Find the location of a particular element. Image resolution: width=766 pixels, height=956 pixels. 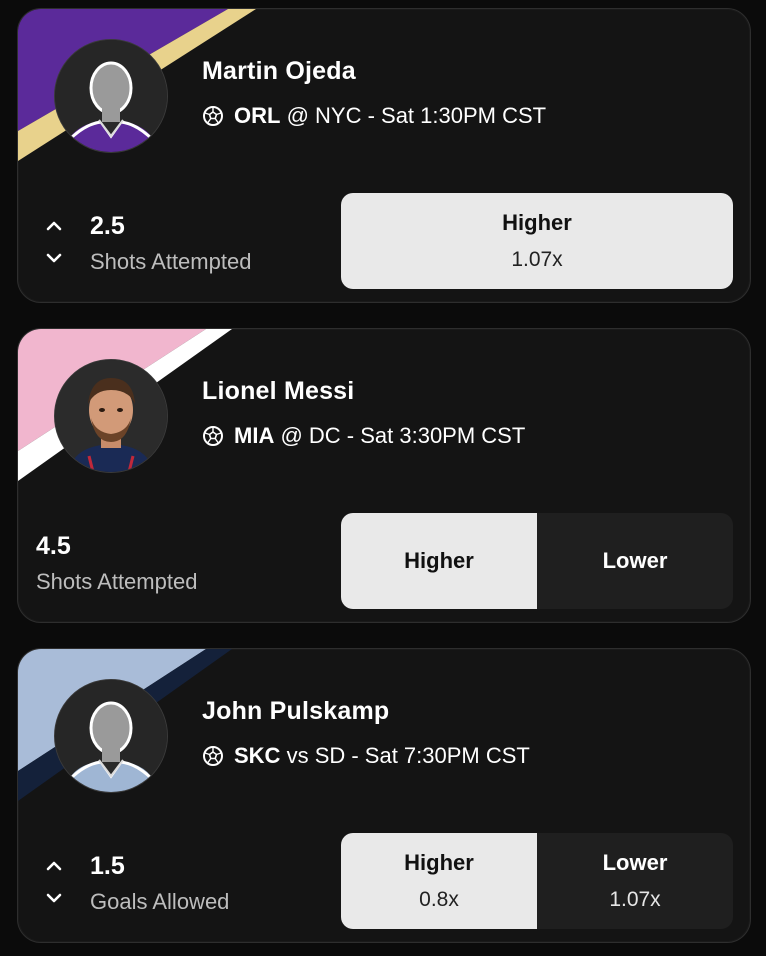

higher-multiplier: 0.8x is located at coordinates (439, 899).